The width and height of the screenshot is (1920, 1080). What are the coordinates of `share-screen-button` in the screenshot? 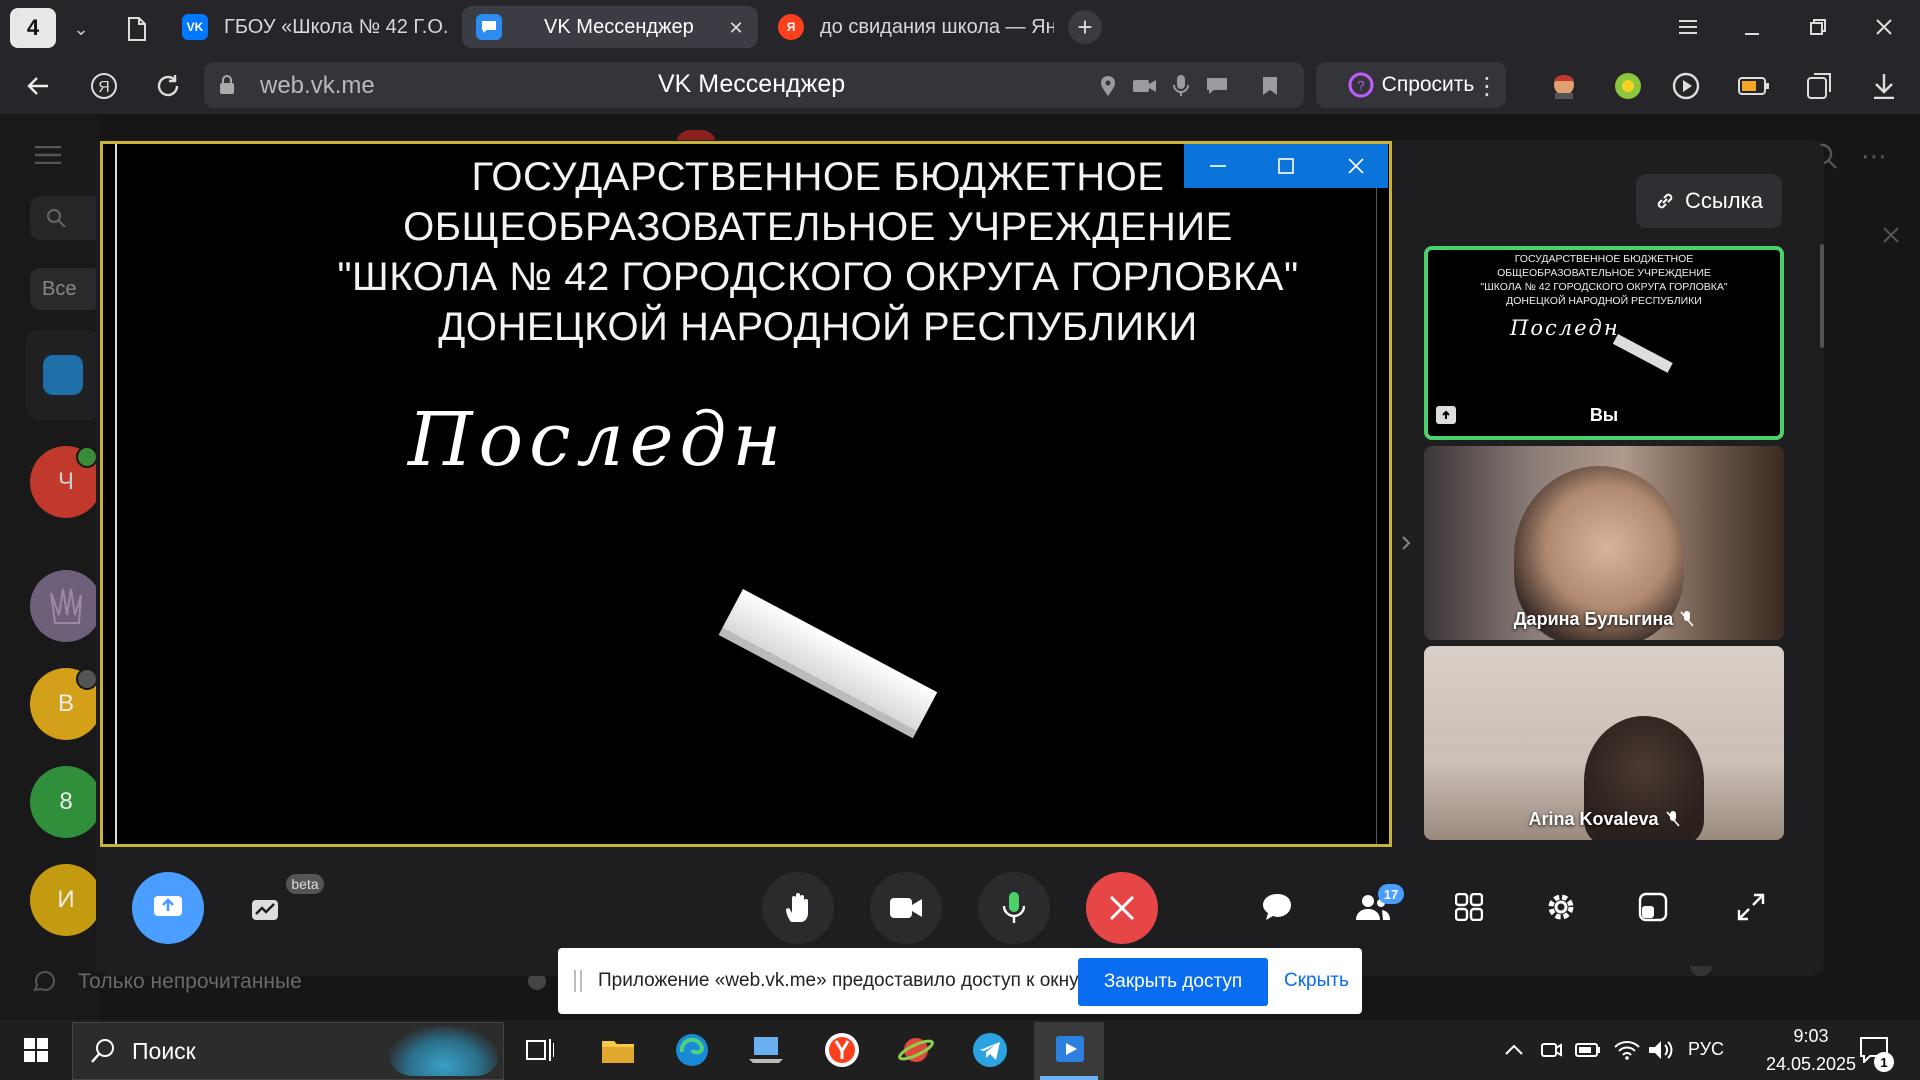 It's located at (168, 908).